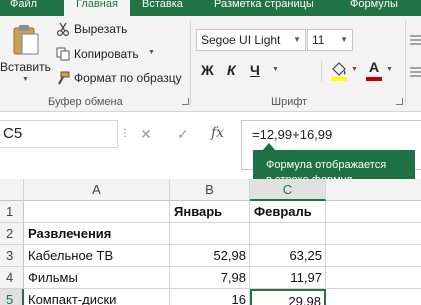 This screenshot has width=421, height=305. What do you see at coordinates (330, 40) in the screenshot?
I see `font-size-select: 11 ▼` at bounding box center [330, 40].